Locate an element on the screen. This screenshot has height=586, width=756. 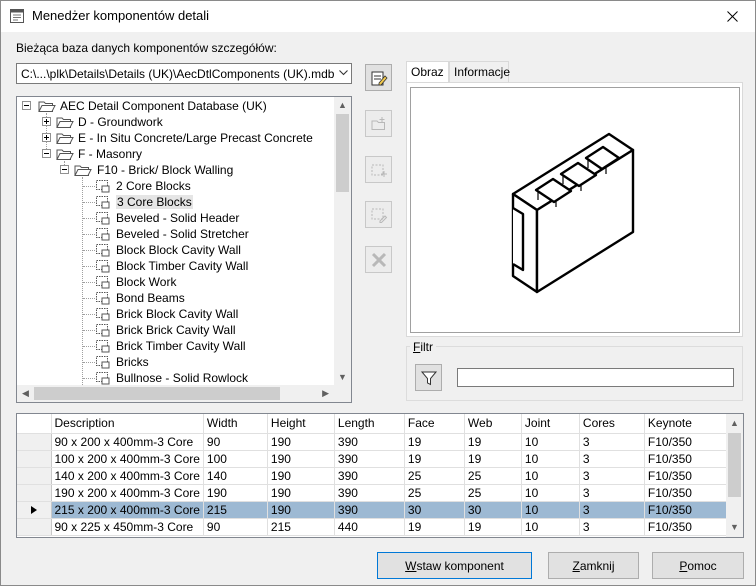
window-title: Menedżer komponentów detali is located at coordinates (121, 15).